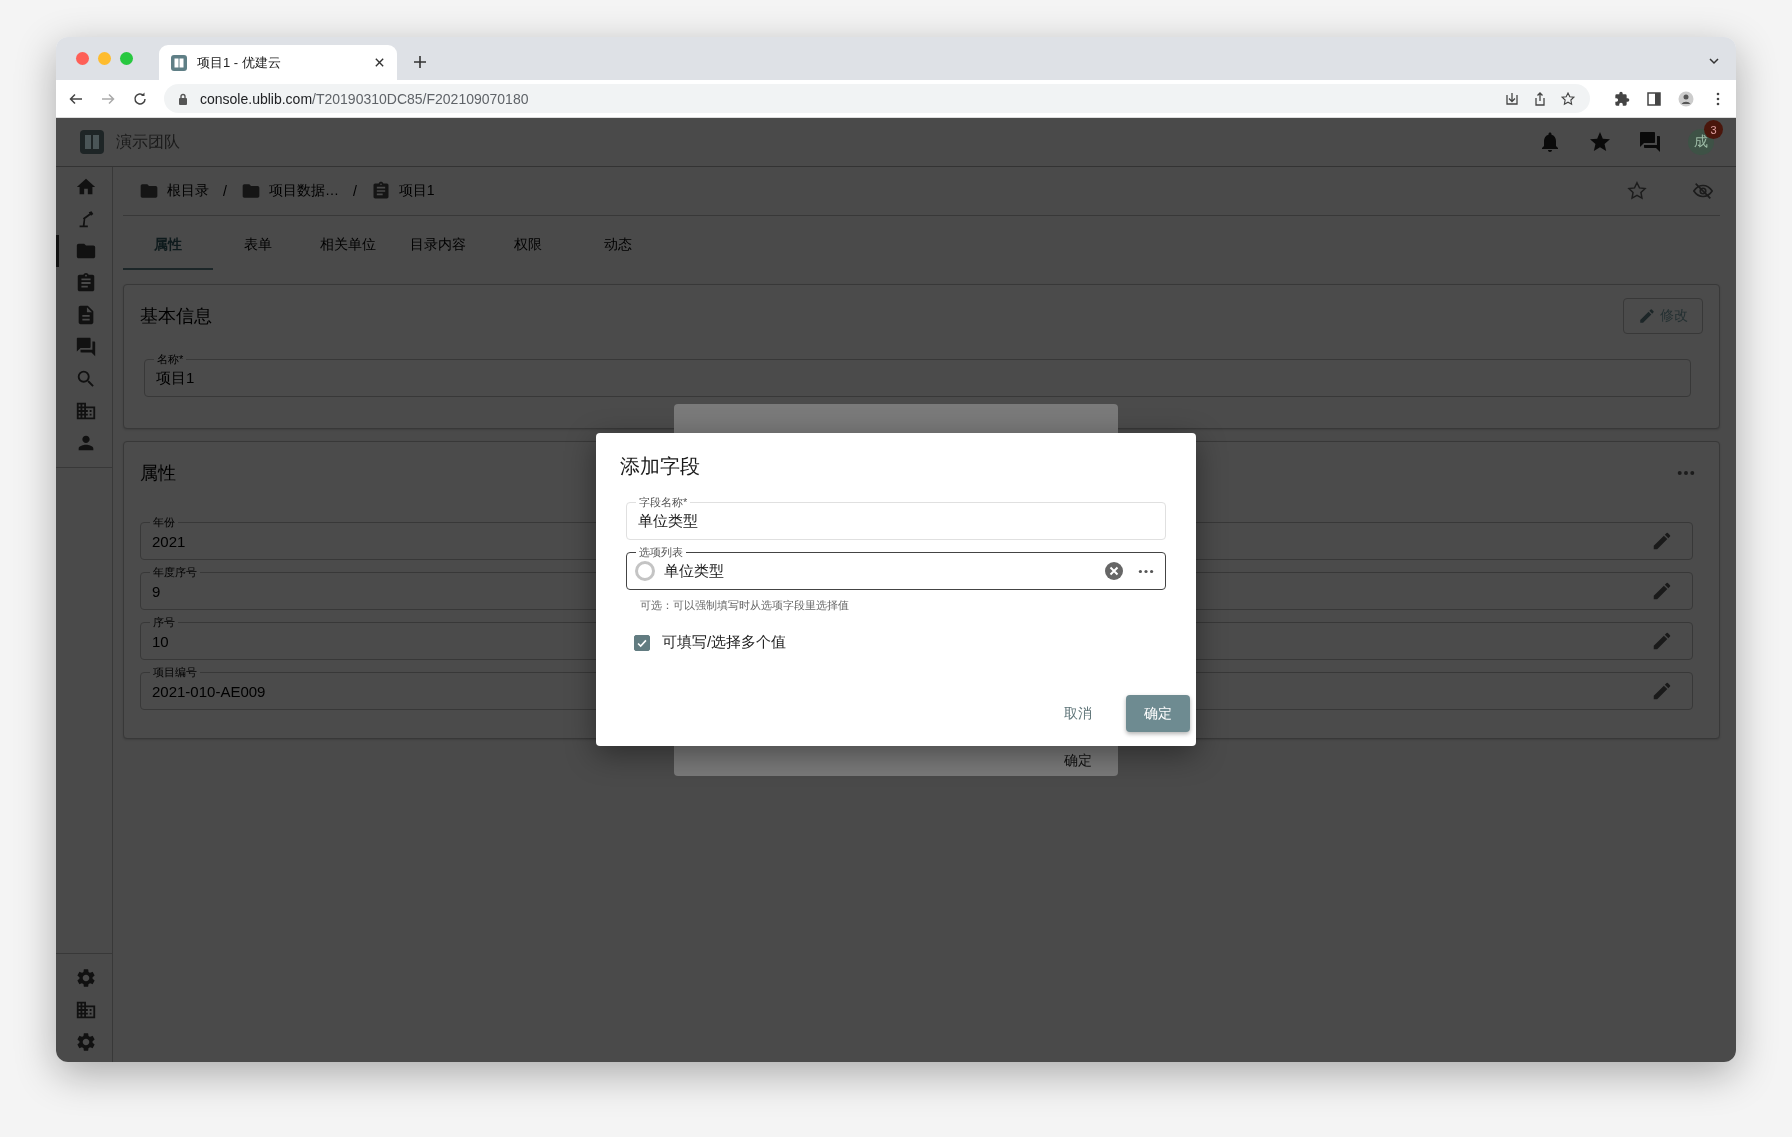 The height and width of the screenshot is (1137, 1792). What do you see at coordinates (1686, 98) in the screenshot?
I see `profile-icon` at bounding box center [1686, 98].